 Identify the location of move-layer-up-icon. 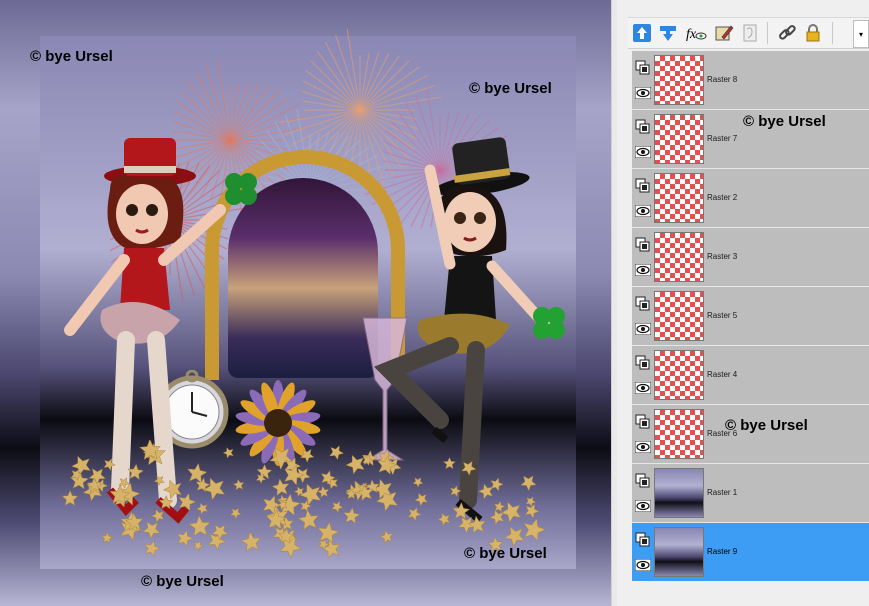
(642, 33).